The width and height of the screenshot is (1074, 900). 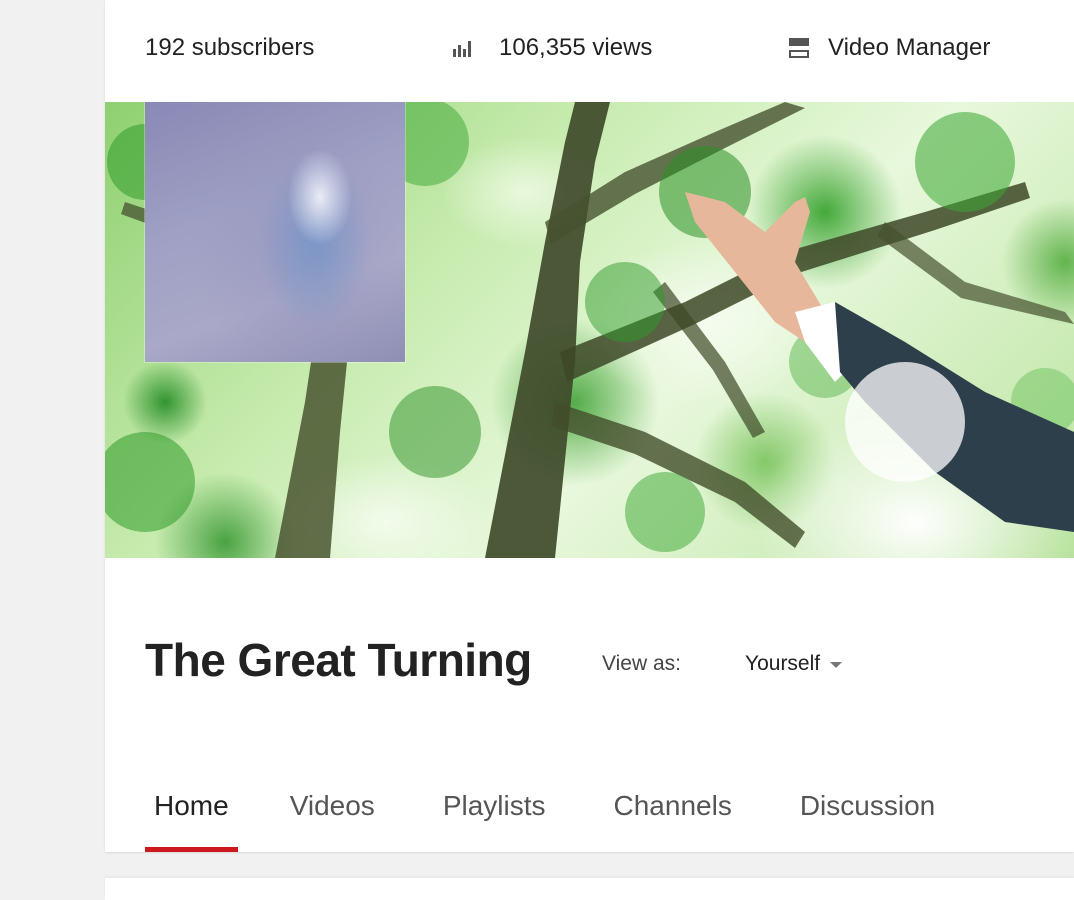 What do you see at coordinates (909, 47) in the screenshot?
I see `video-manager-label: Video Manager` at bounding box center [909, 47].